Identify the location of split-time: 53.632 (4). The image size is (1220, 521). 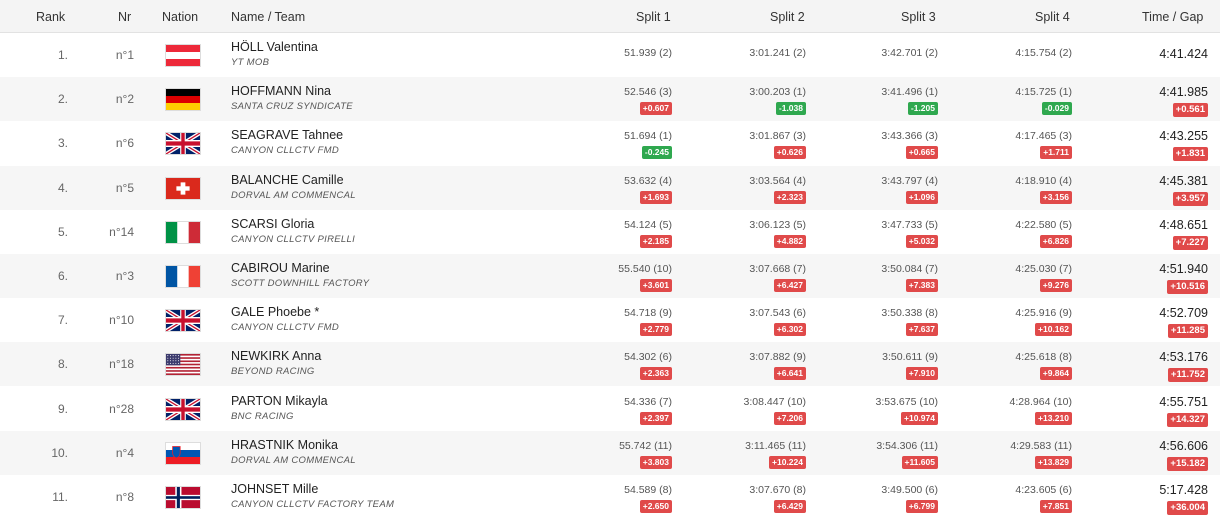
(648, 180).